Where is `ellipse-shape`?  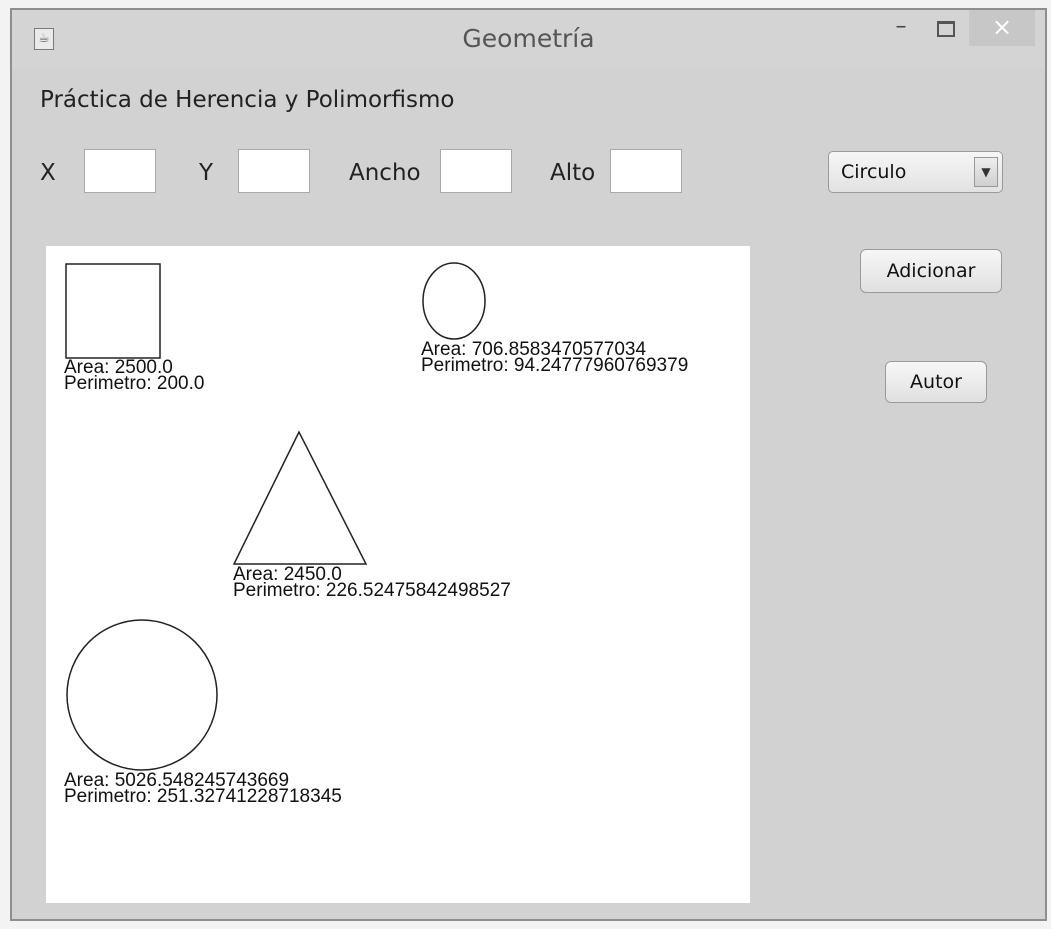 ellipse-shape is located at coordinates (454, 301).